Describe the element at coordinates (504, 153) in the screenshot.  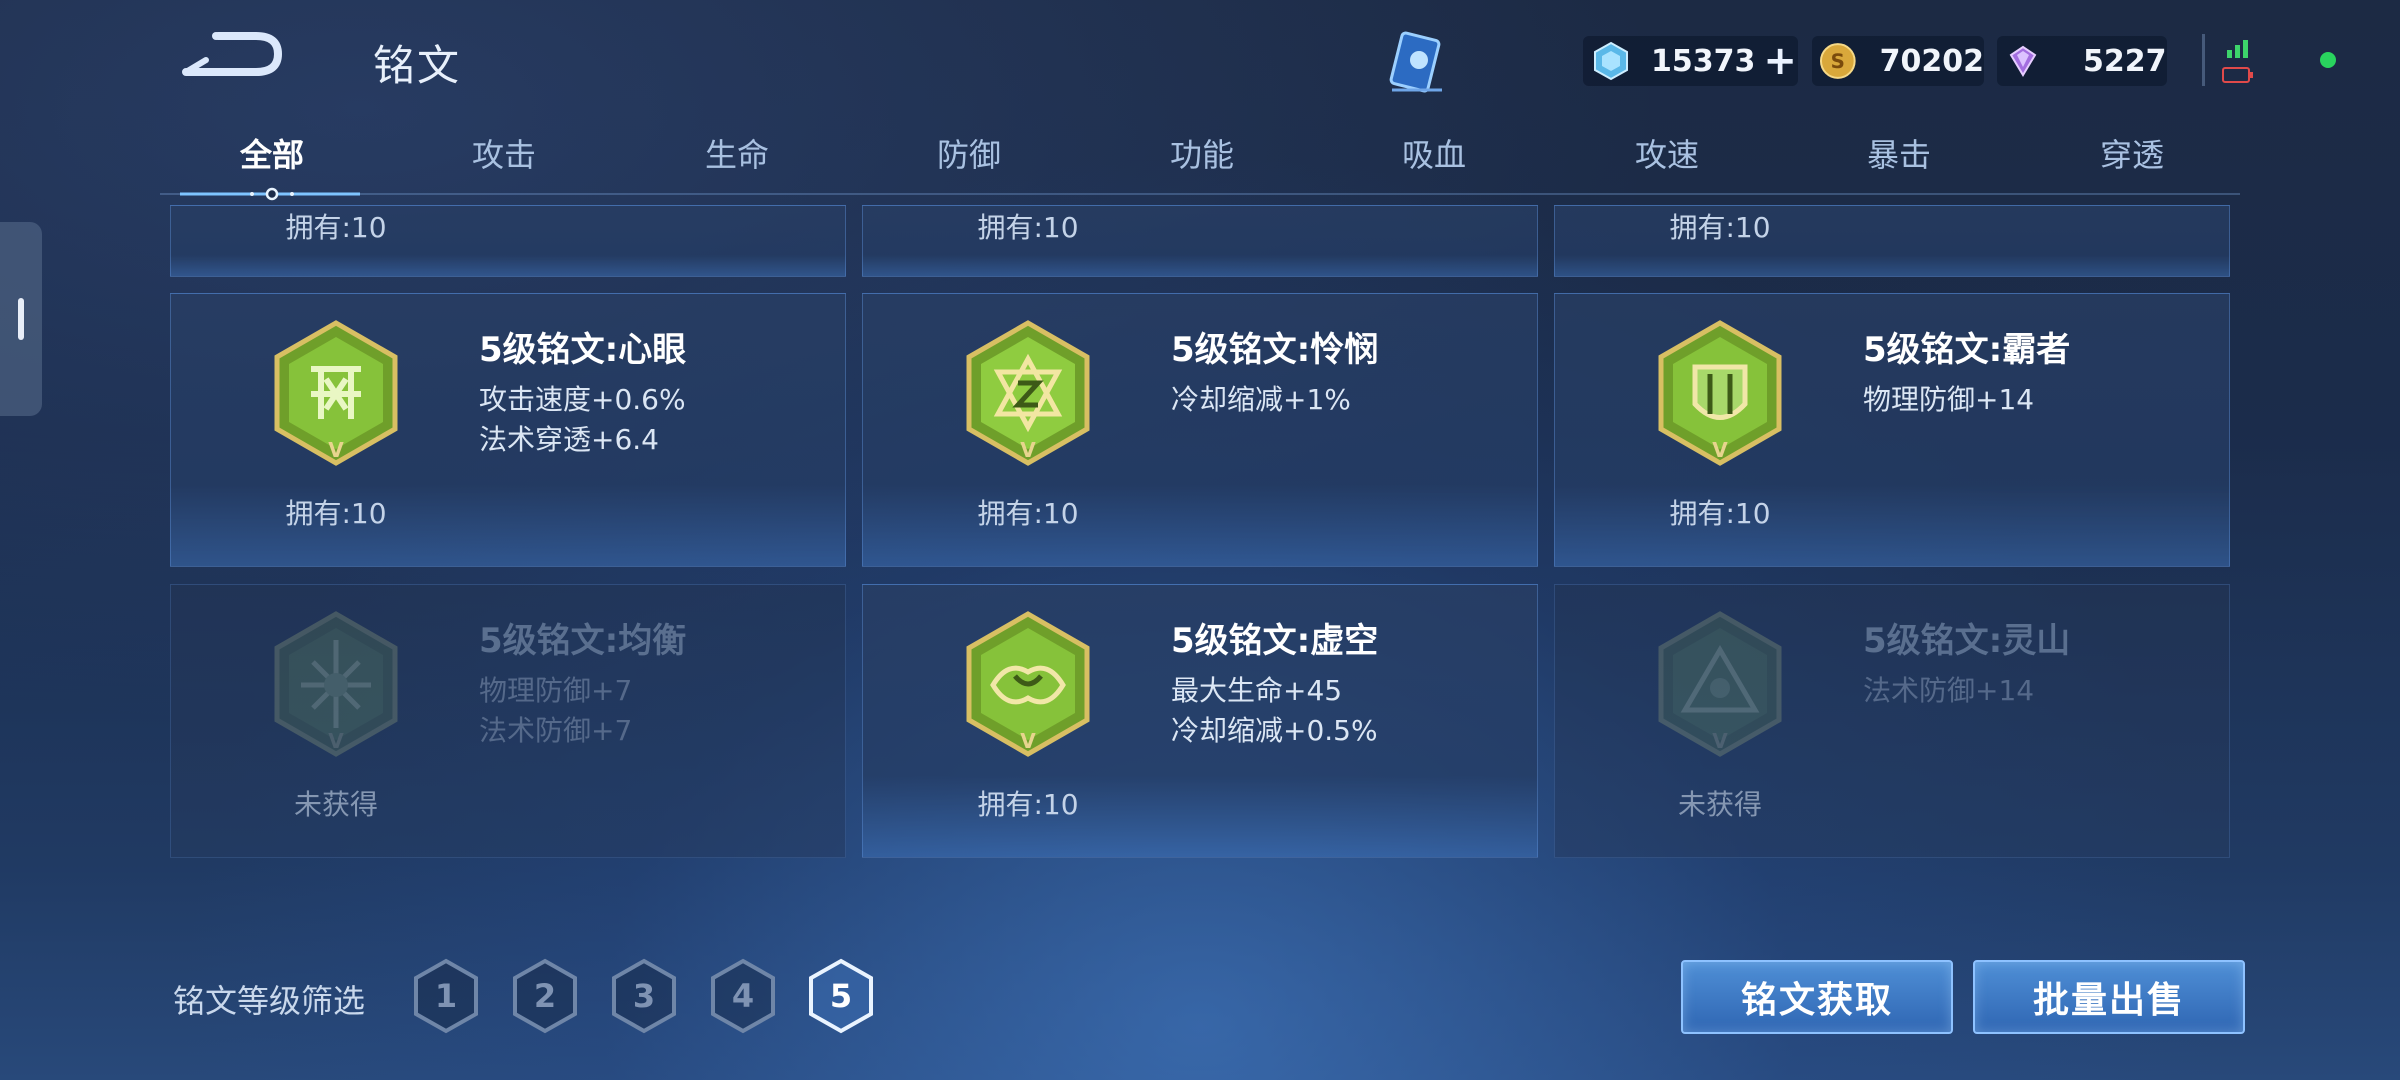
I see `tab-attack: 攻击` at that location.